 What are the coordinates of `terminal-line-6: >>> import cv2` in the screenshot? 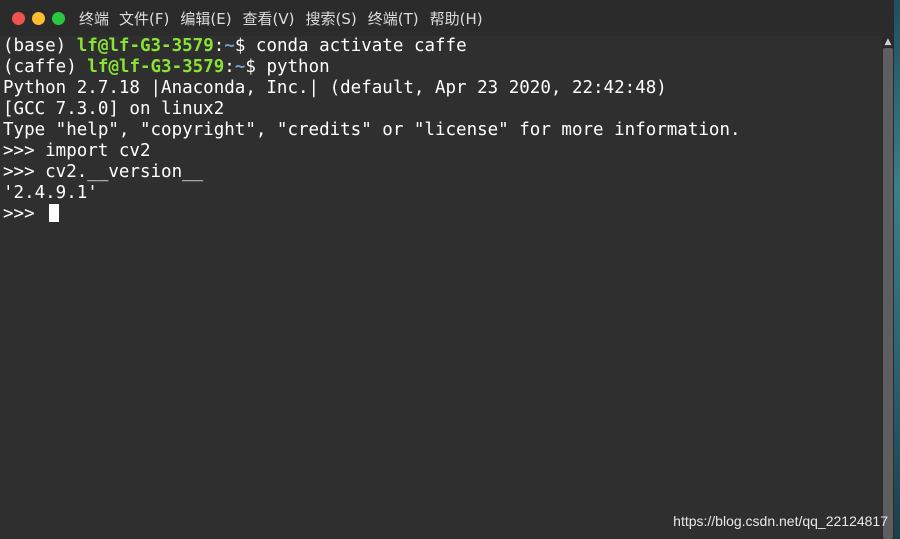 It's located at (77, 151).